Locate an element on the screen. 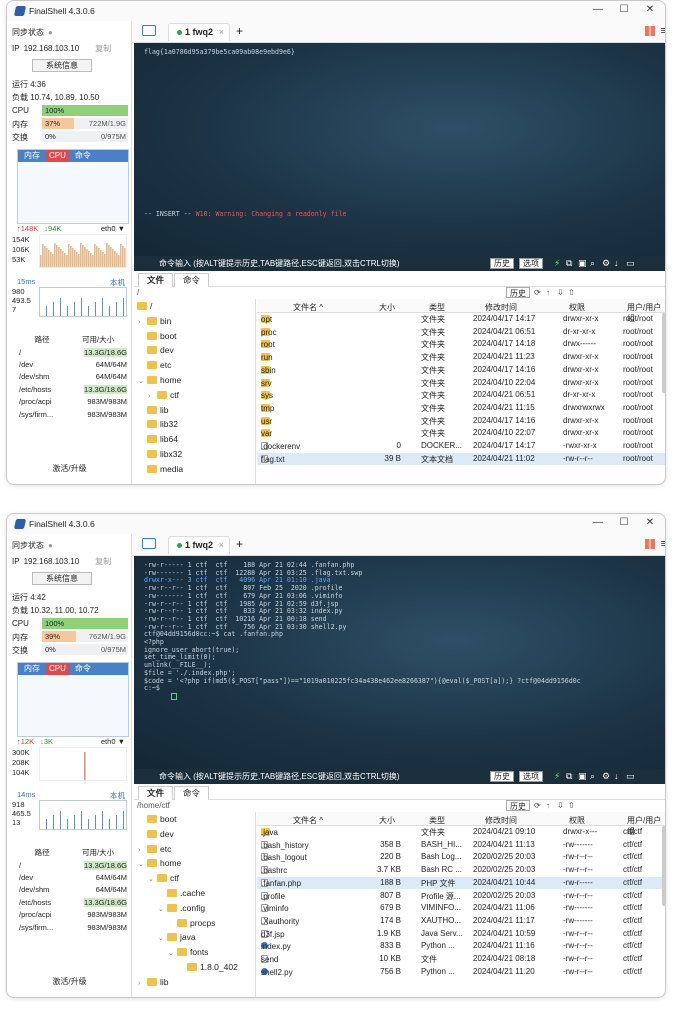 This screenshot has height=1009, width=677. tree-node: .cache is located at coordinates (181, 893).